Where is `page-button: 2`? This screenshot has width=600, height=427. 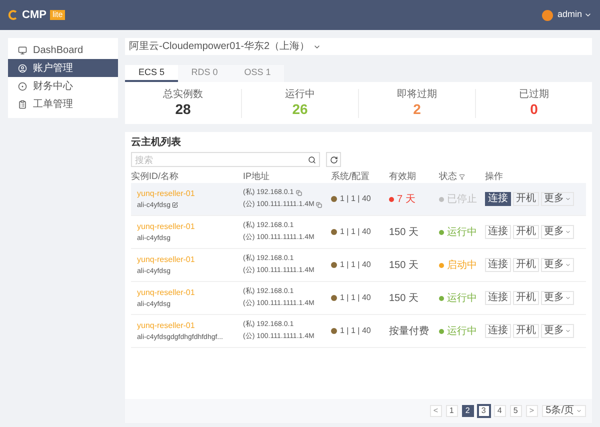
page-button: 2 is located at coordinates (468, 411).